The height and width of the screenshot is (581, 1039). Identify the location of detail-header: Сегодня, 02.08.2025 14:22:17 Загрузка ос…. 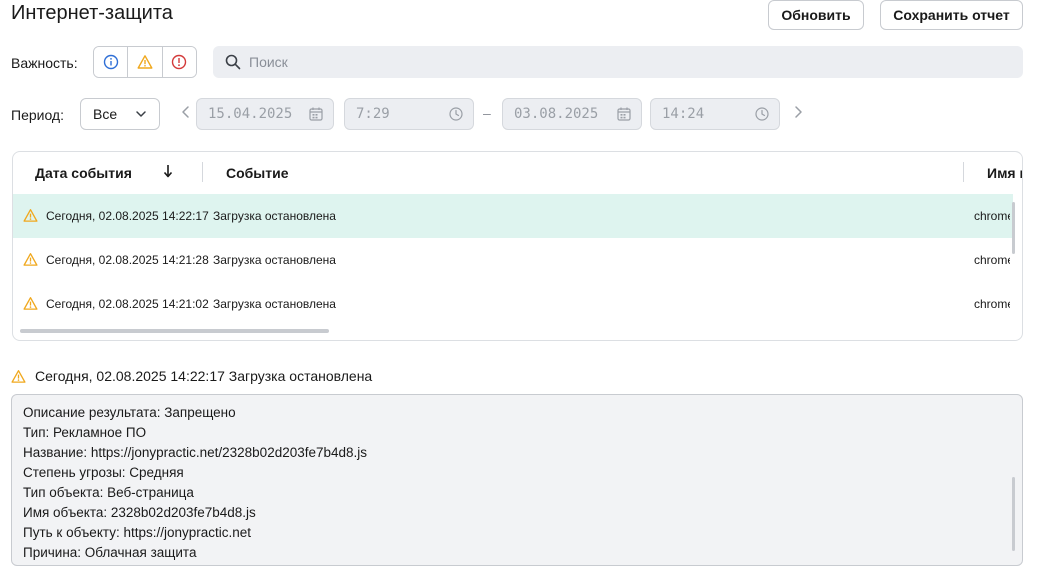
(191, 376).